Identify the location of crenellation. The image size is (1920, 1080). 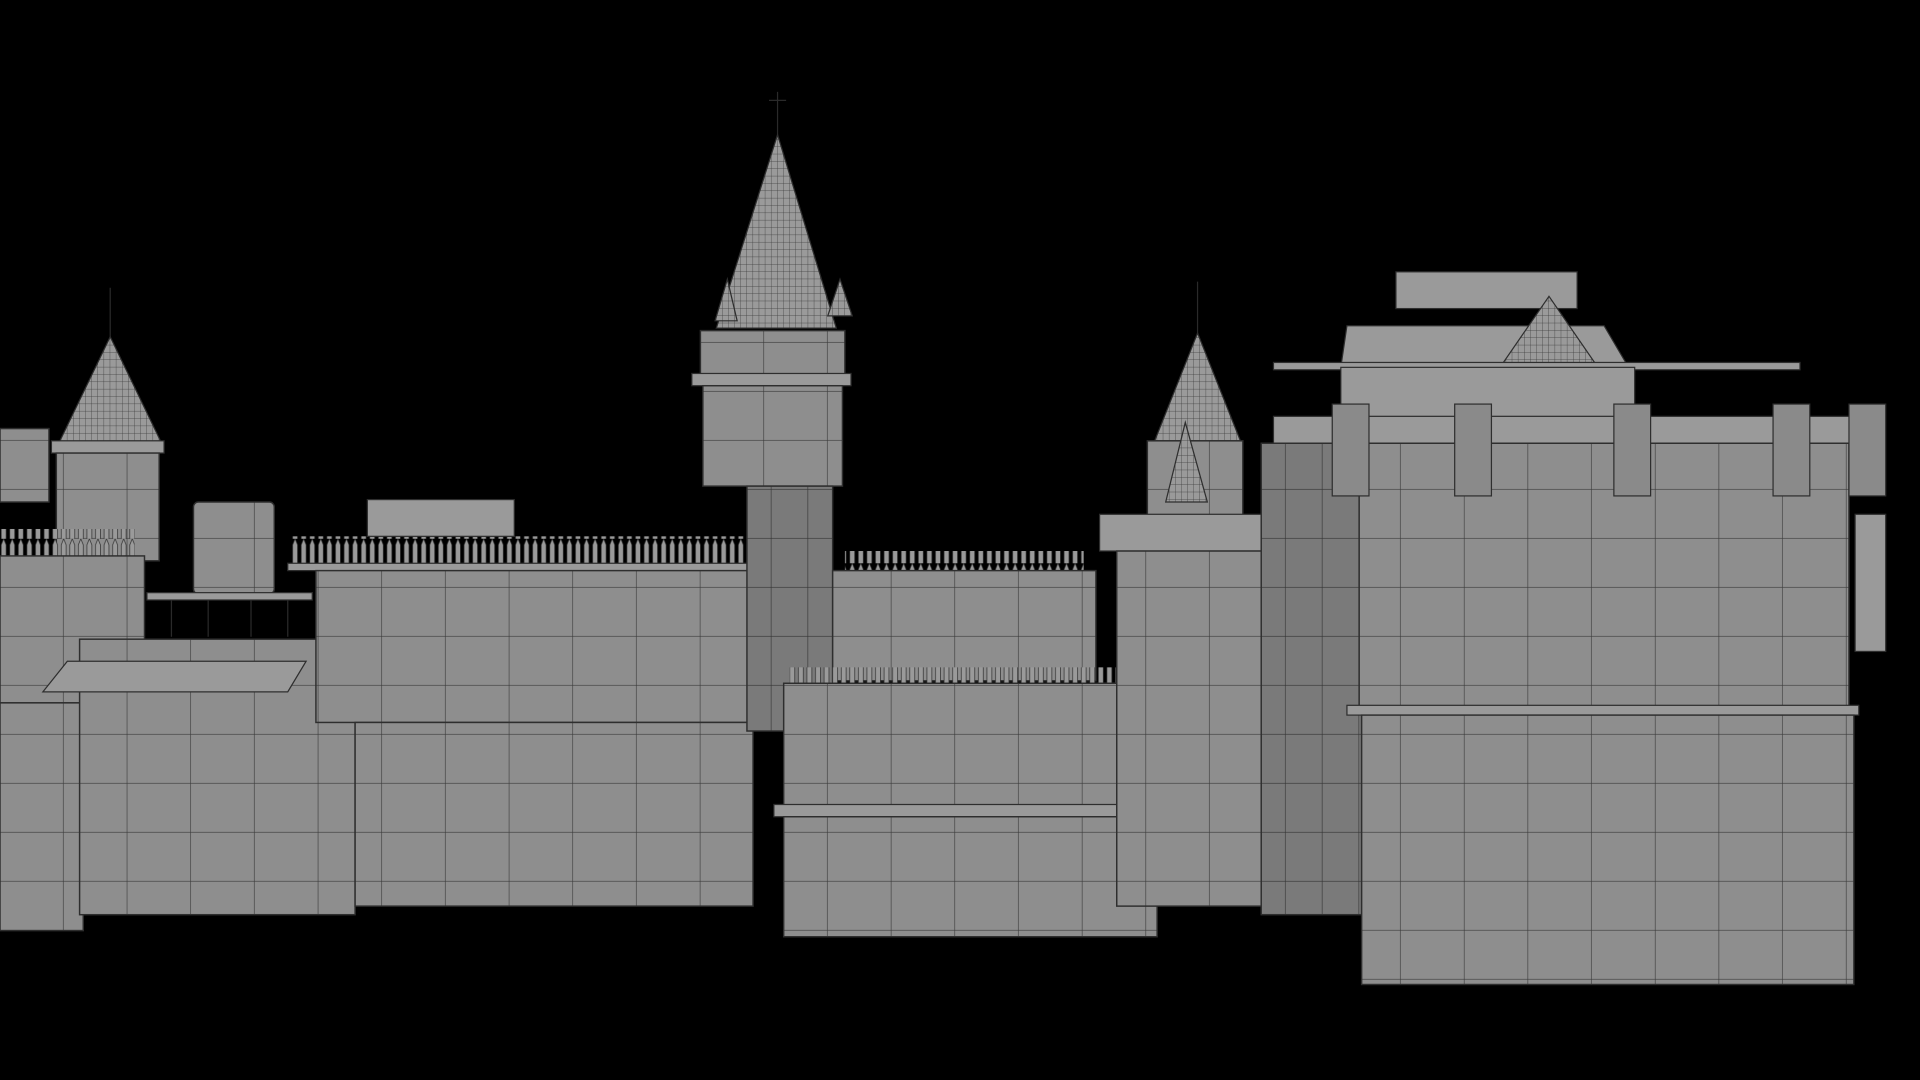
(67, 542).